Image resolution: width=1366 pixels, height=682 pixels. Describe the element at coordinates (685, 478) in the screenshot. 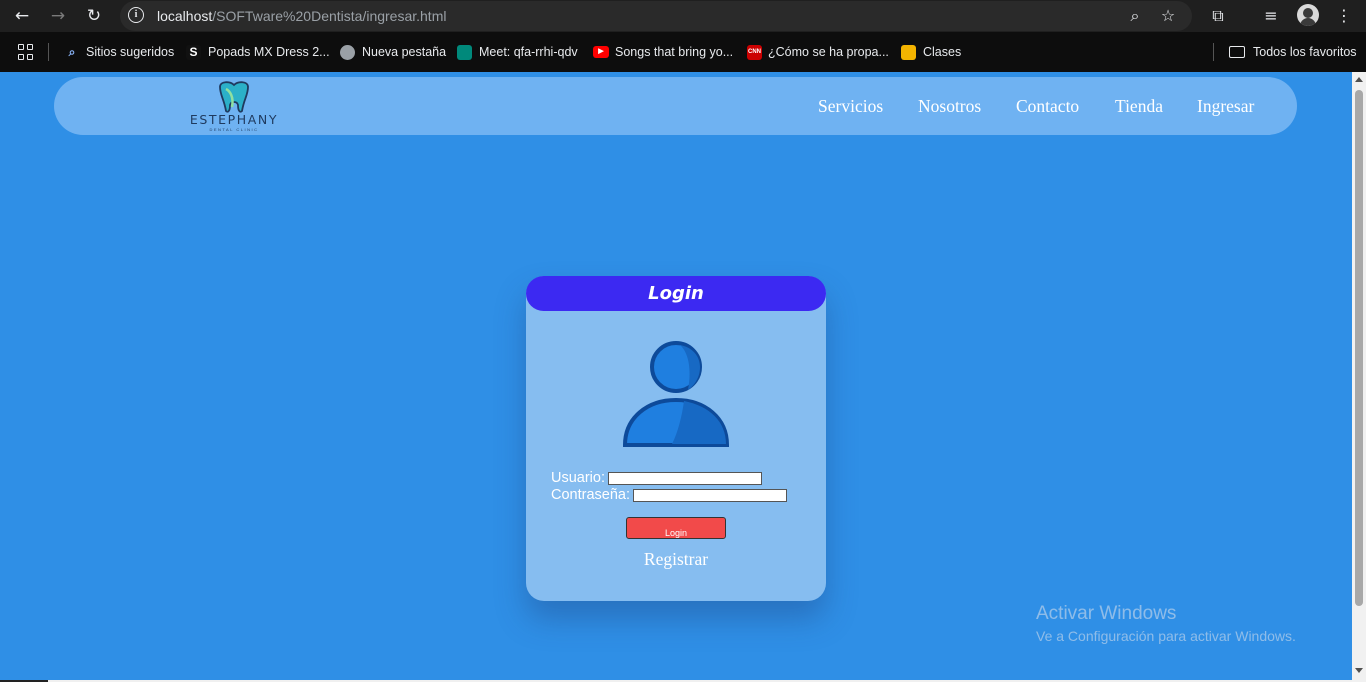

I see `usuario-input` at that location.